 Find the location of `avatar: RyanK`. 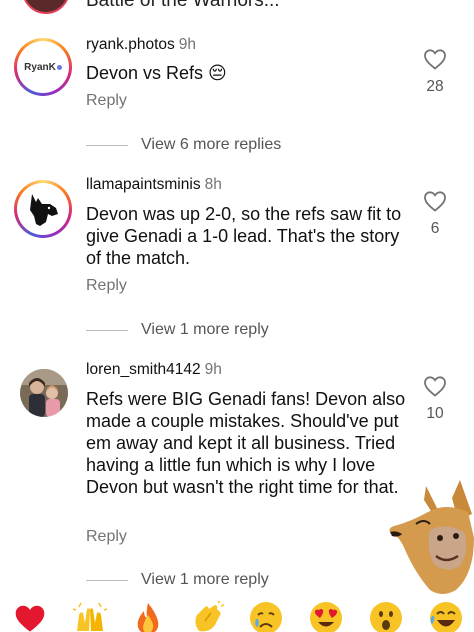

avatar: RyanK is located at coordinates (43, 67).